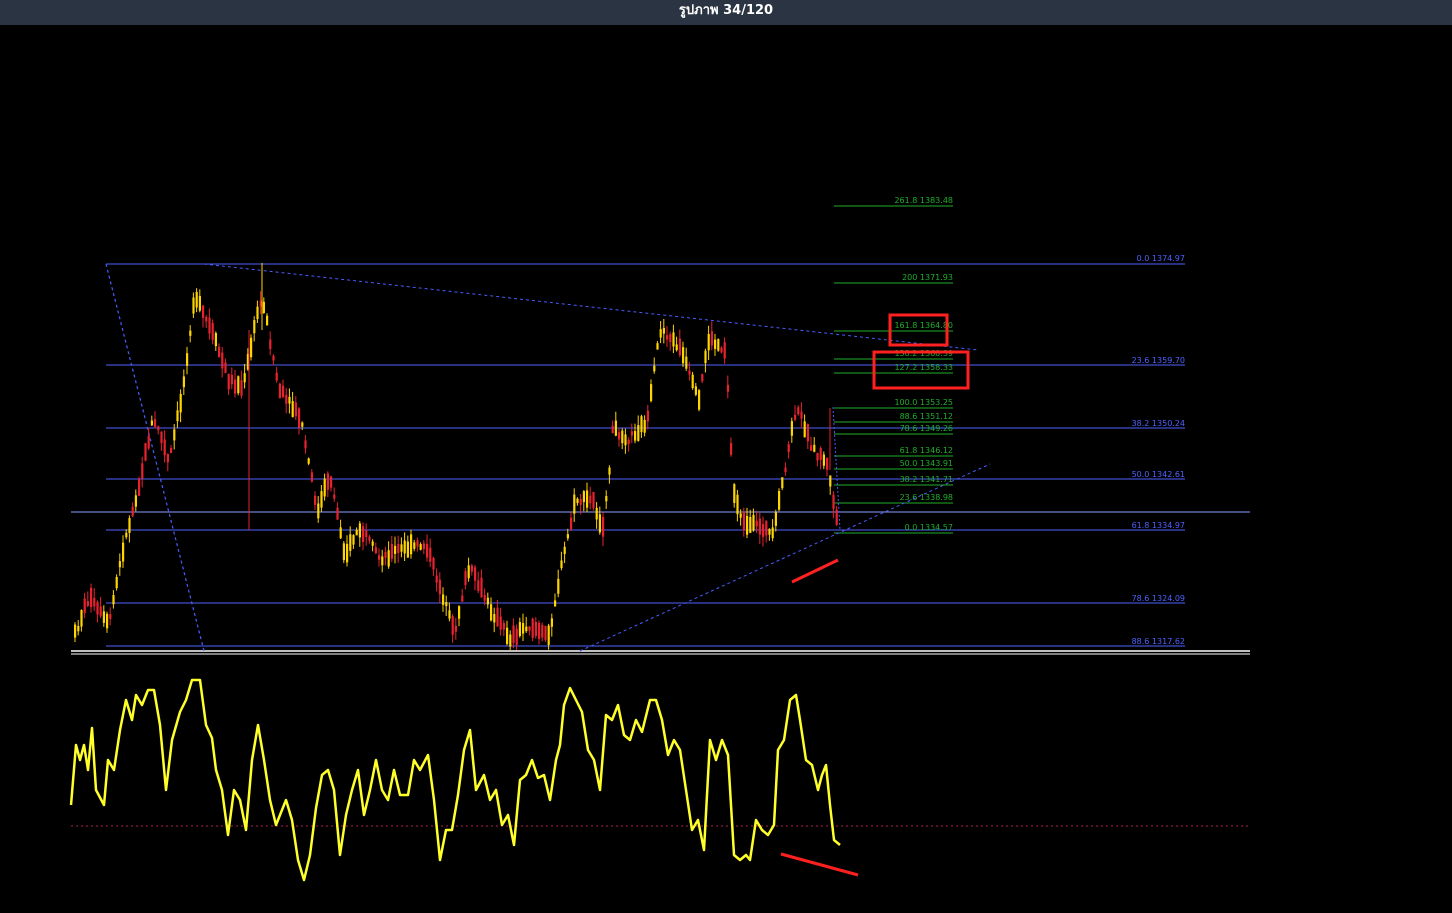 Image resolution: width=1452 pixels, height=913 pixels. I want to click on extension-label: 261.8 1383.48, so click(923, 200).